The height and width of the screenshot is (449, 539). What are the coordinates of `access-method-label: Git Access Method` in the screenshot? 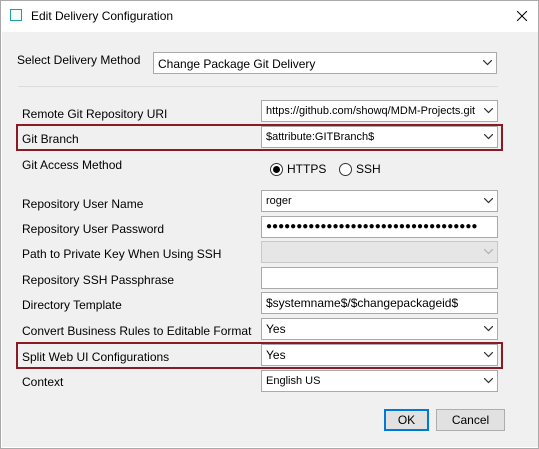 It's located at (72, 165).